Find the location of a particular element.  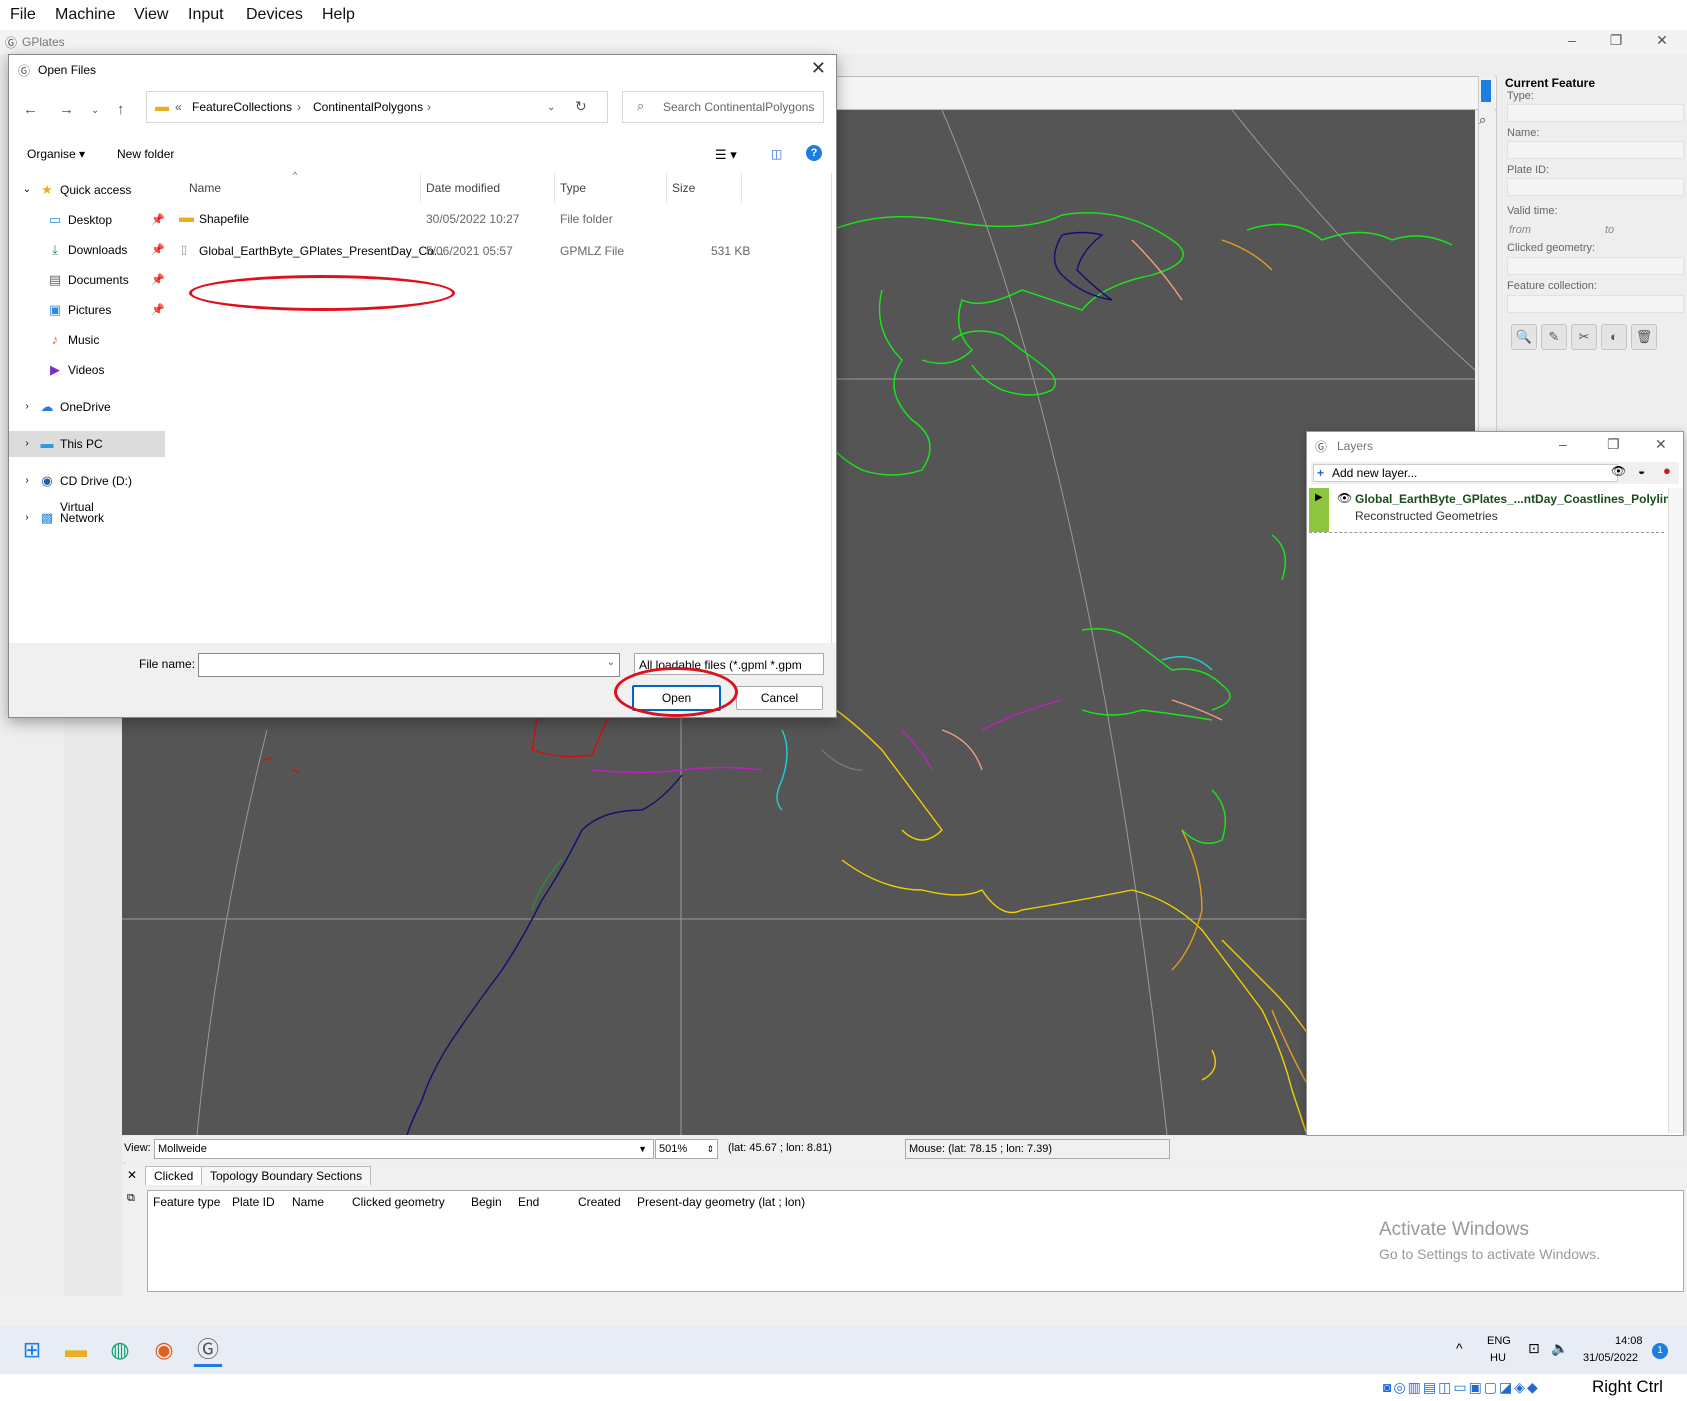

column-name: Name is located at coordinates (205, 188).